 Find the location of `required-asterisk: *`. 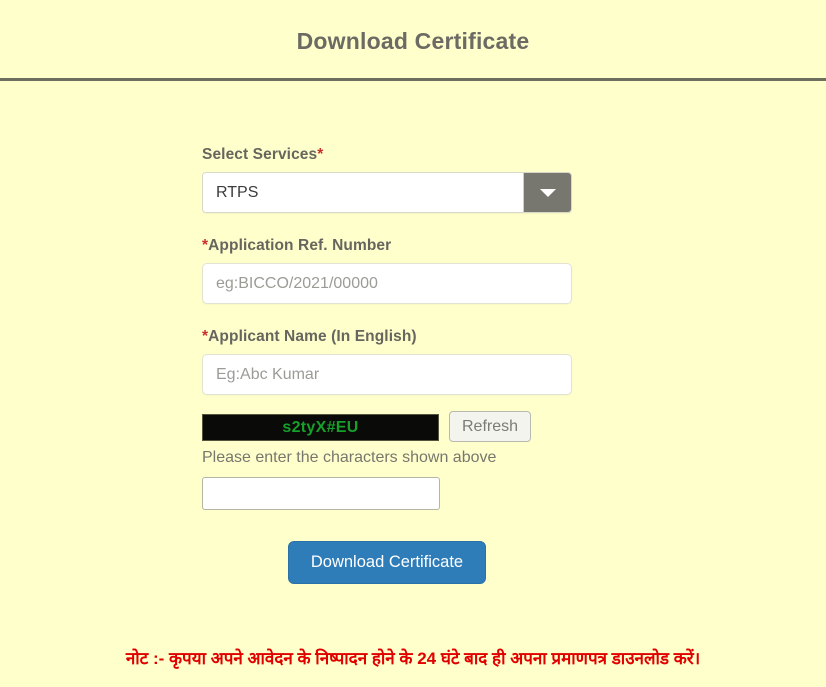

required-asterisk: * is located at coordinates (320, 154).